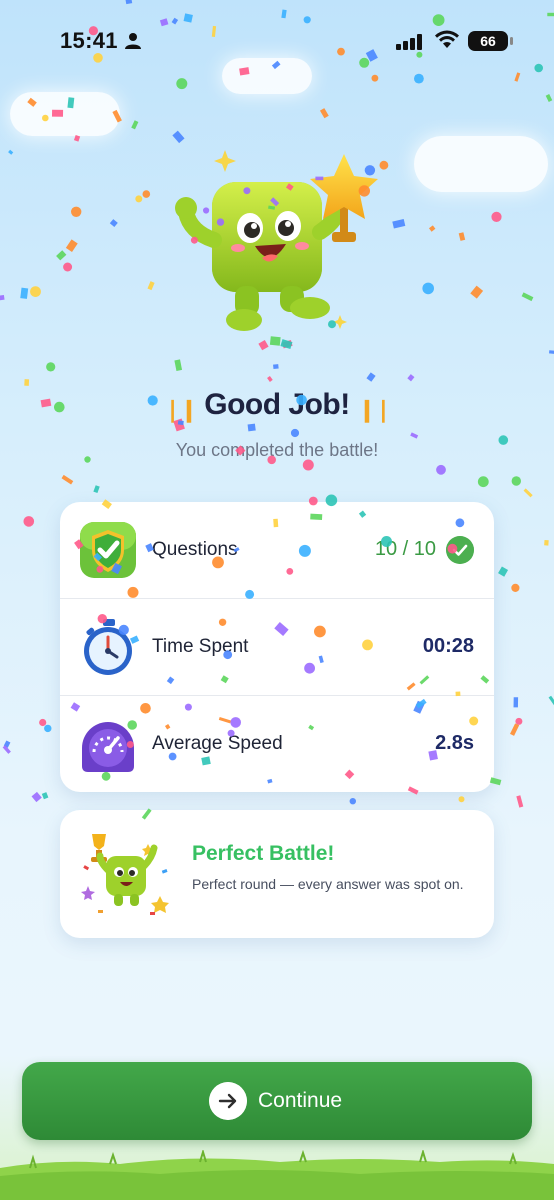  What do you see at coordinates (490, 41) in the screenshot?
I see `battery-indicator: 66` at bounding box center [490, 41].